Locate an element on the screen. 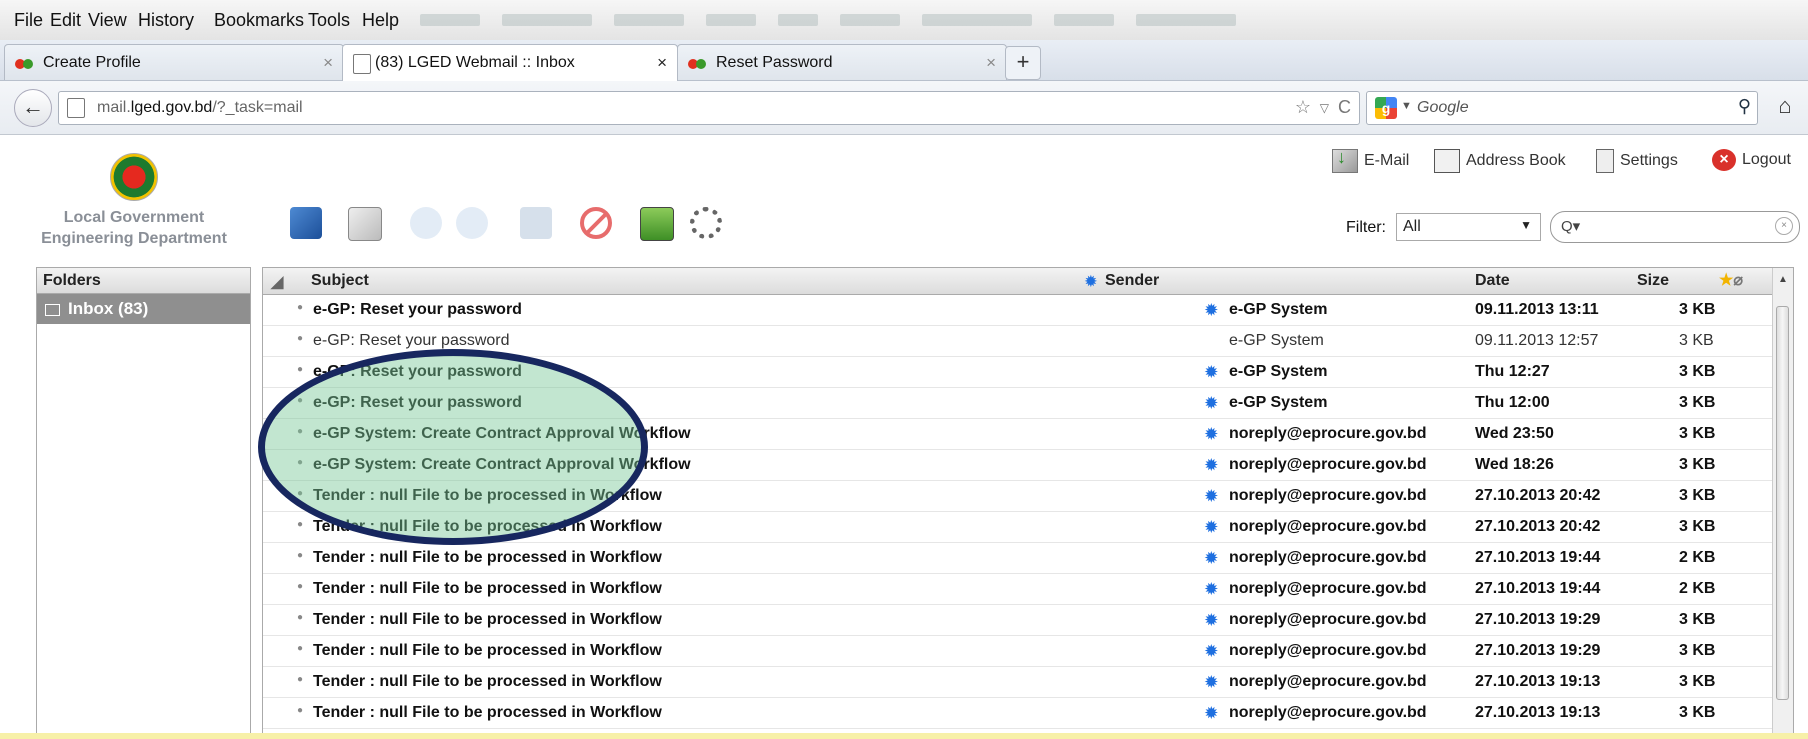 This screenshot has width=1808, height=739. refresh-icon is located at coordinates (306, 223).